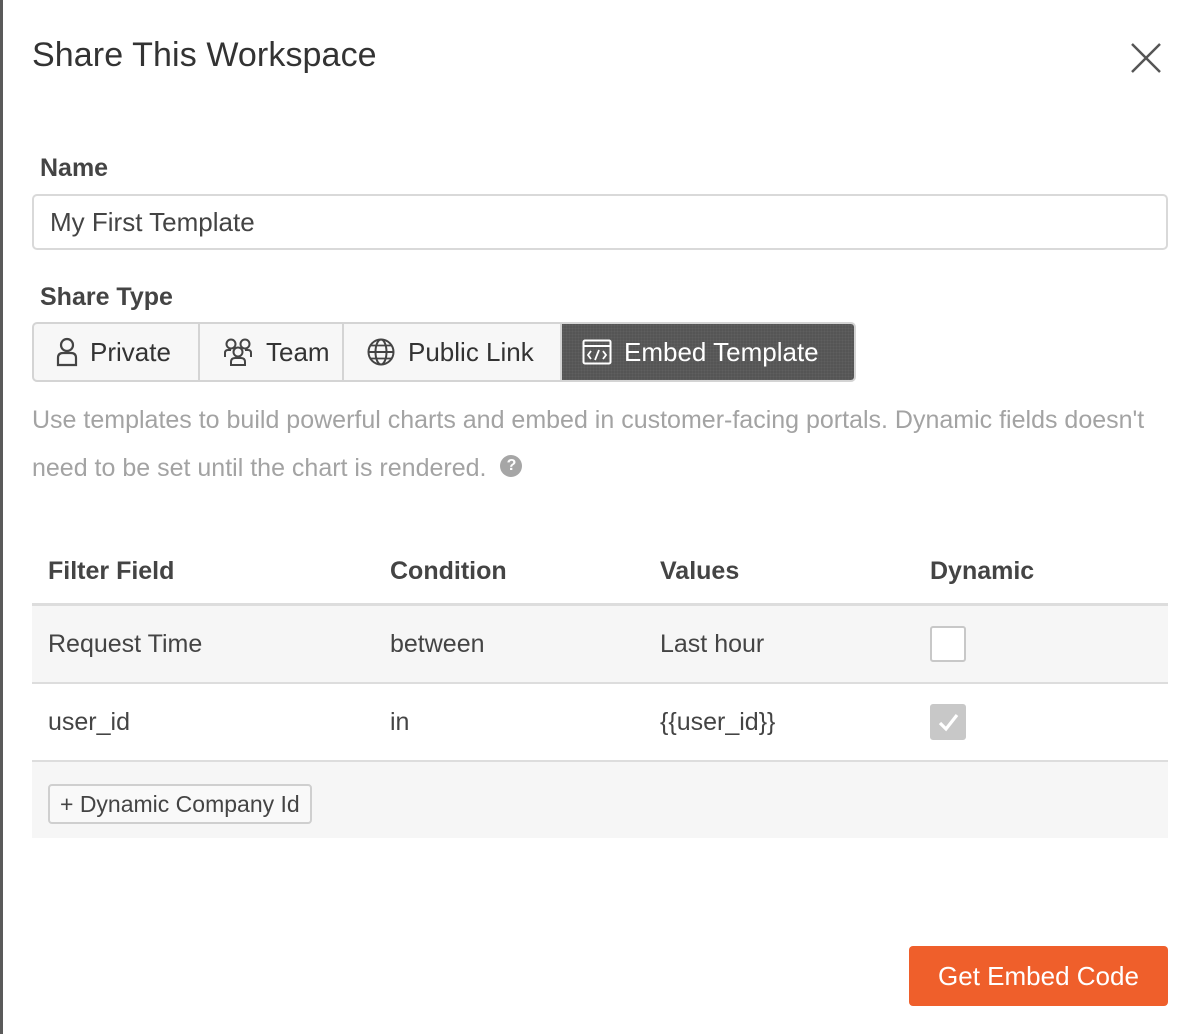 The width and height of the screenshot is (1196, 1034). What do you see at coordinates (600, 723) in the screenshot?
I see `table-row: user_id in {{user_id}}` at bounding box center [600, 723].